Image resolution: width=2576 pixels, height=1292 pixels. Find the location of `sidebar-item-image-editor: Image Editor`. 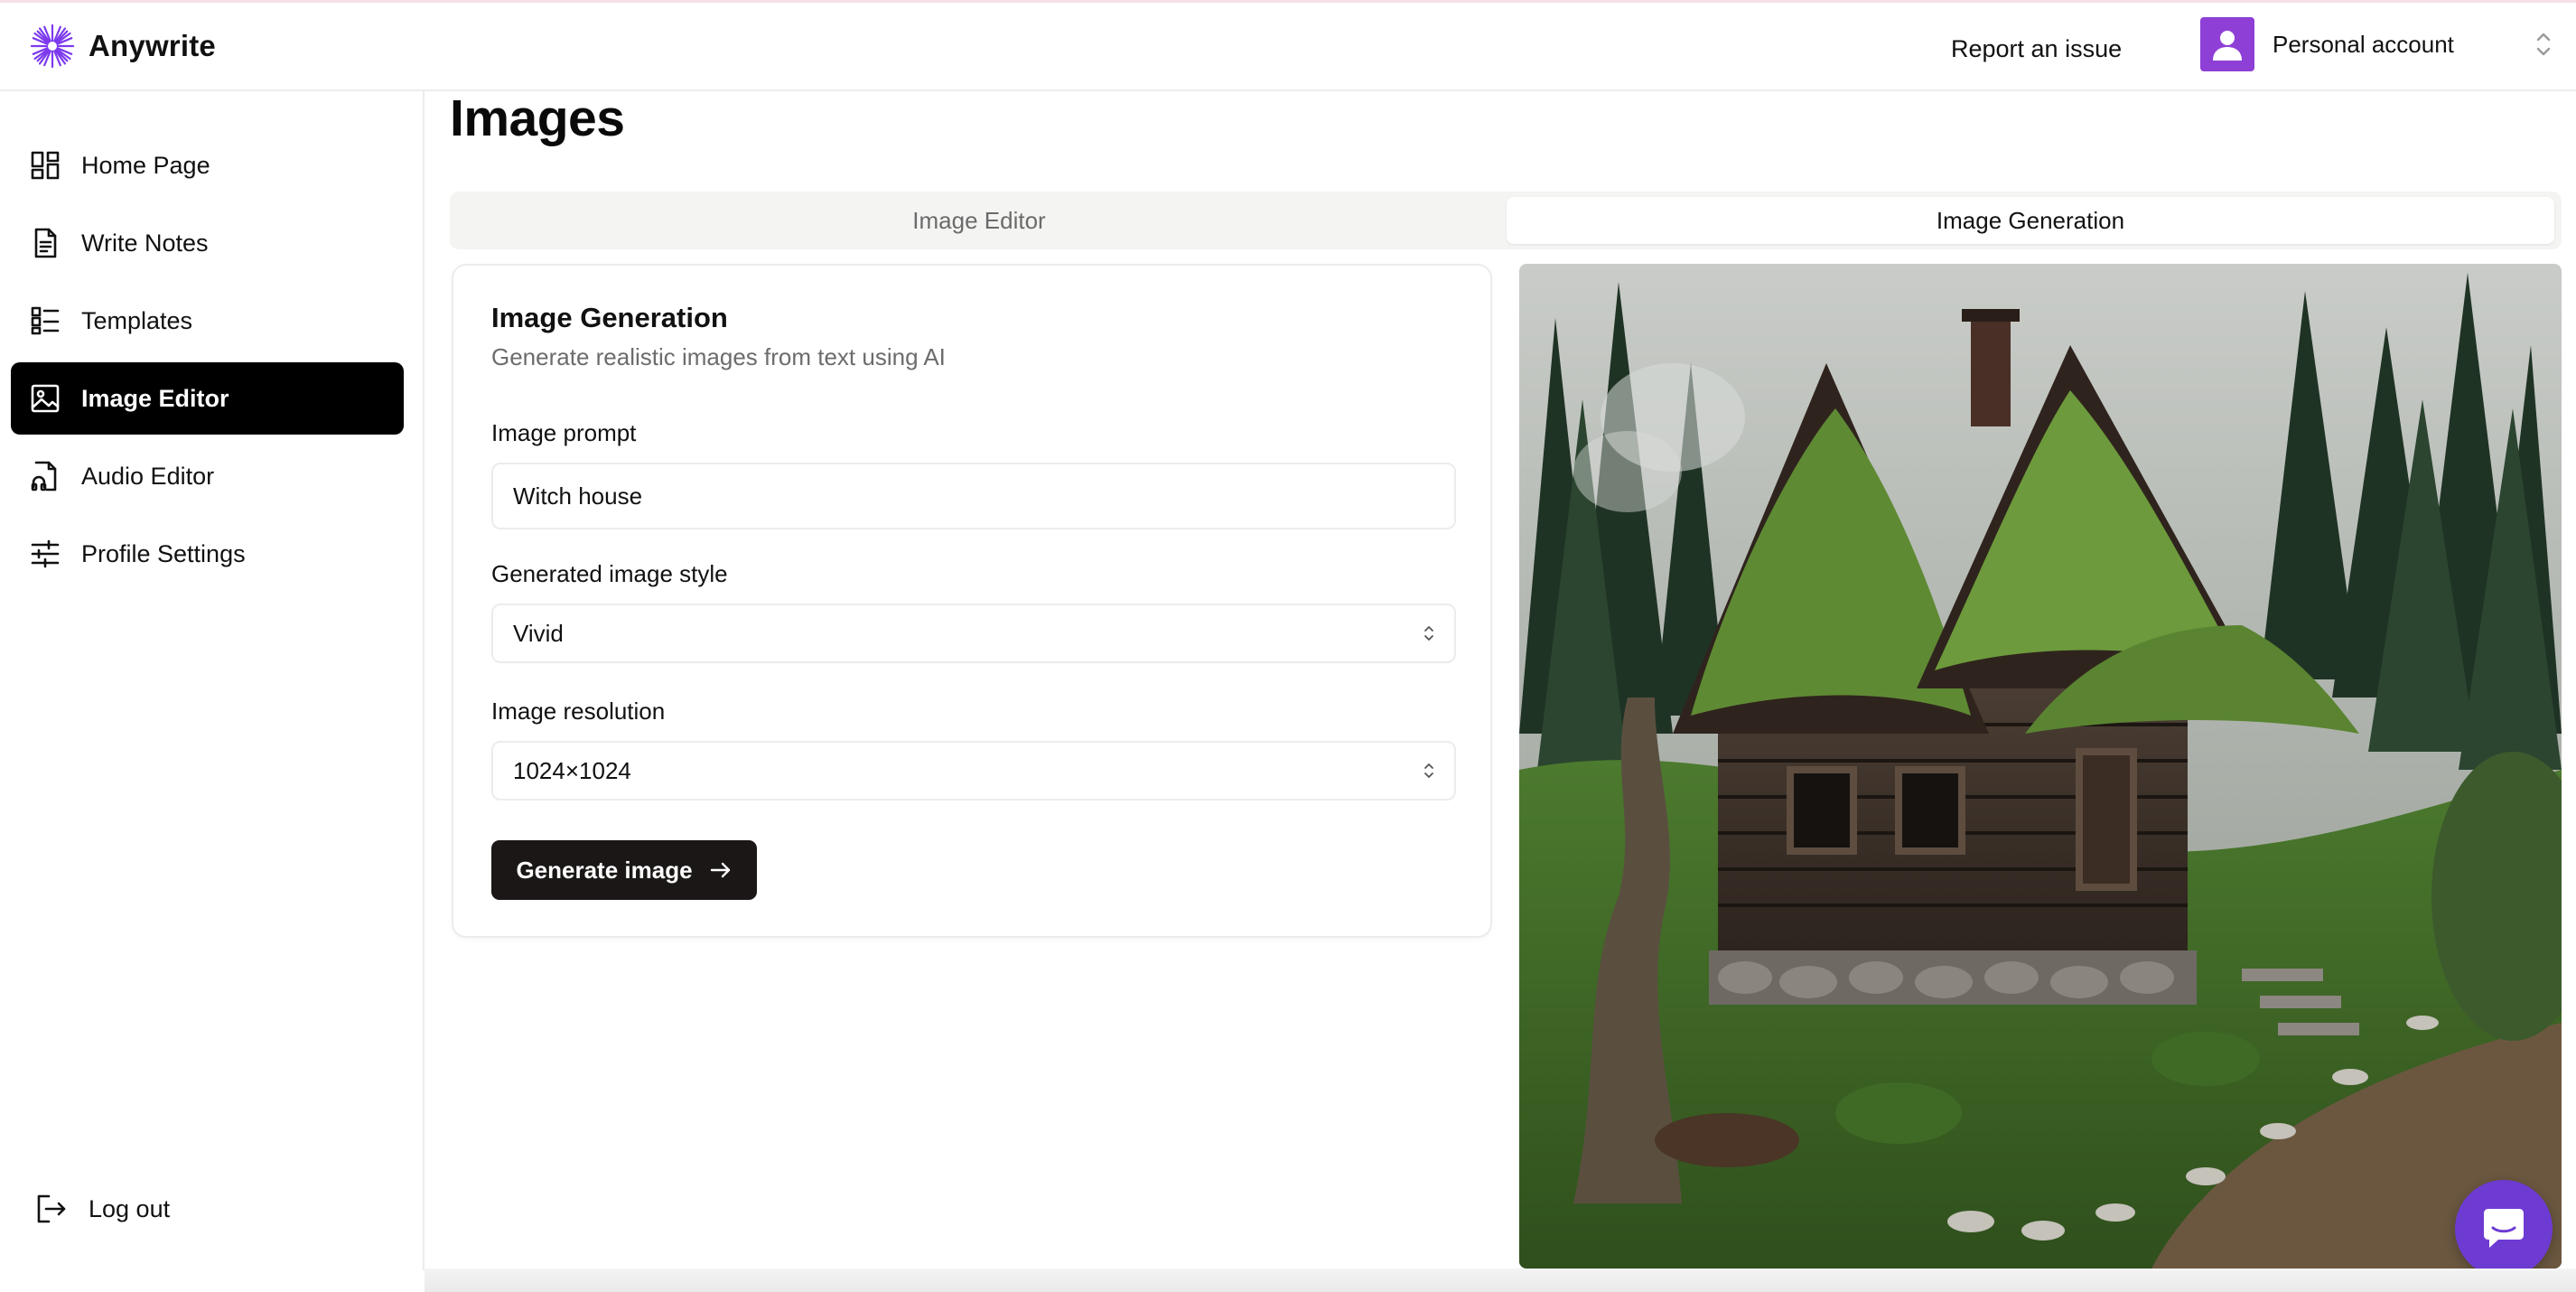

sidebar-item-image-editor: Image Editor is located at coordinates (207, 398).